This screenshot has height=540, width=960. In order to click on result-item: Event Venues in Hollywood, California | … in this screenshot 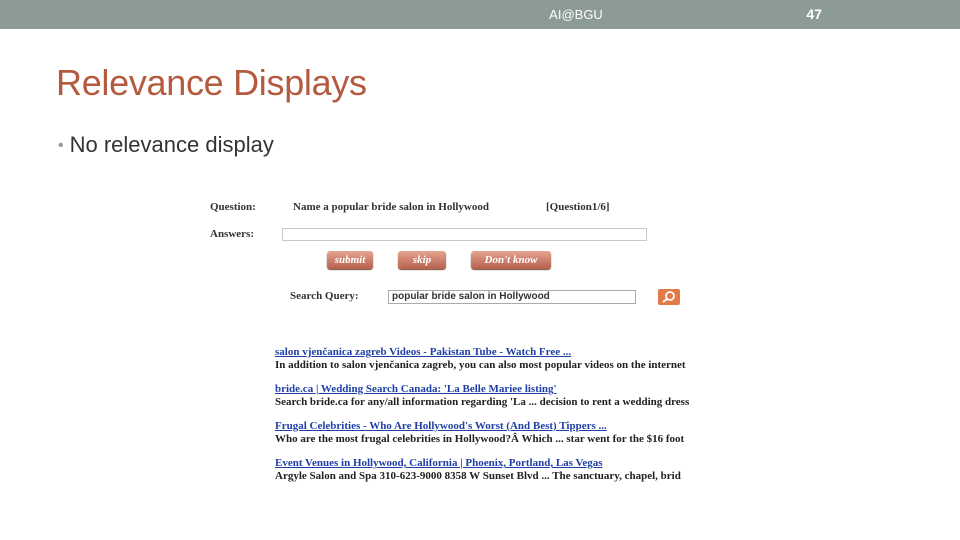, I will do `click(505, 475)`.